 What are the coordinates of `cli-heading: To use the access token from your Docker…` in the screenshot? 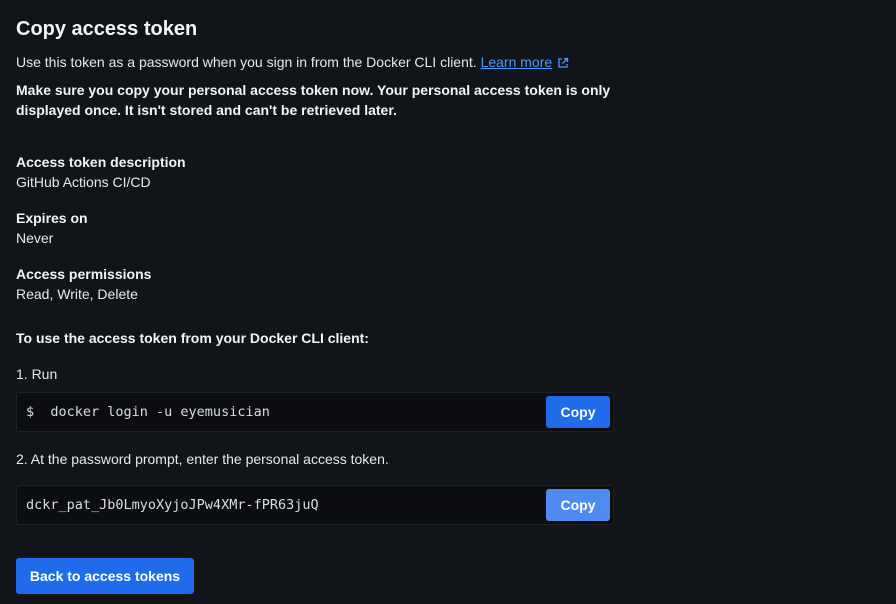 It's located at (192, 338).